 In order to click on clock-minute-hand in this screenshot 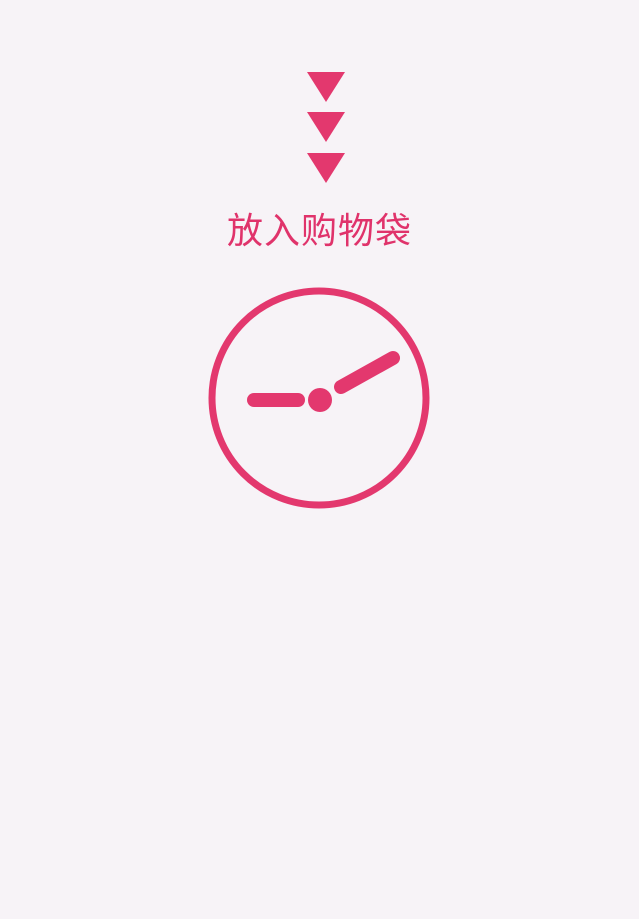, I will do `click(367, 372)`.